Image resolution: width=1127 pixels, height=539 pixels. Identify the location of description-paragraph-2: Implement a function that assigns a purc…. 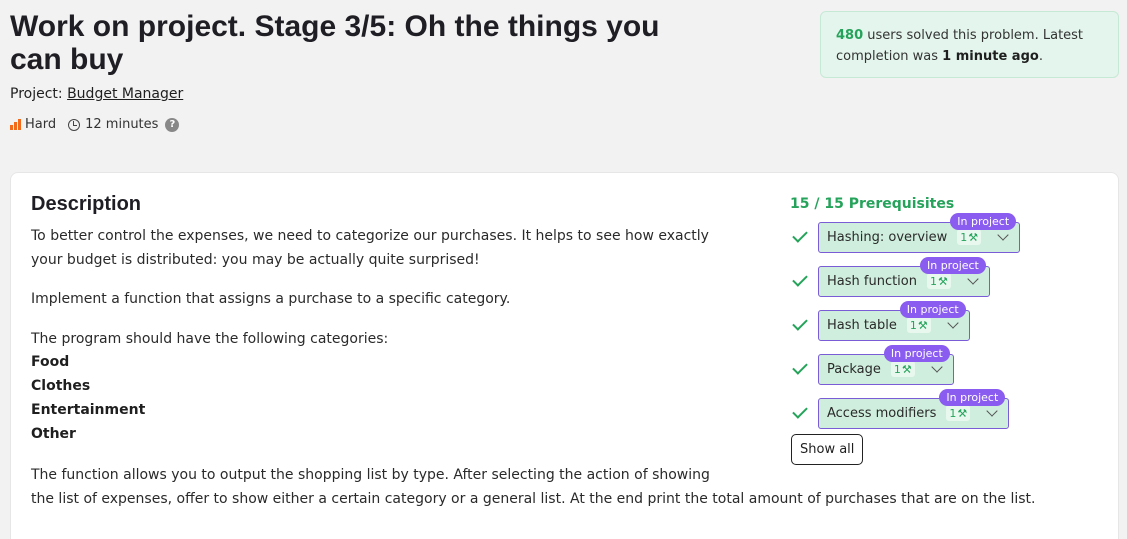
(271, 299).